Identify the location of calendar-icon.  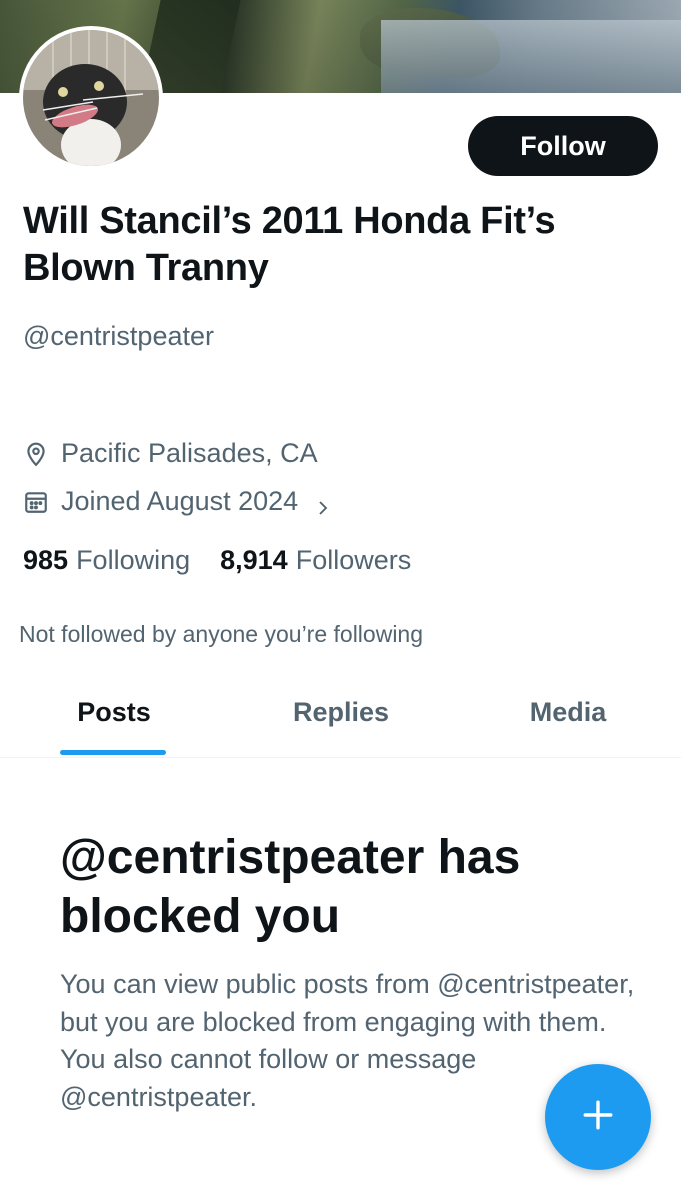
(36, 502).